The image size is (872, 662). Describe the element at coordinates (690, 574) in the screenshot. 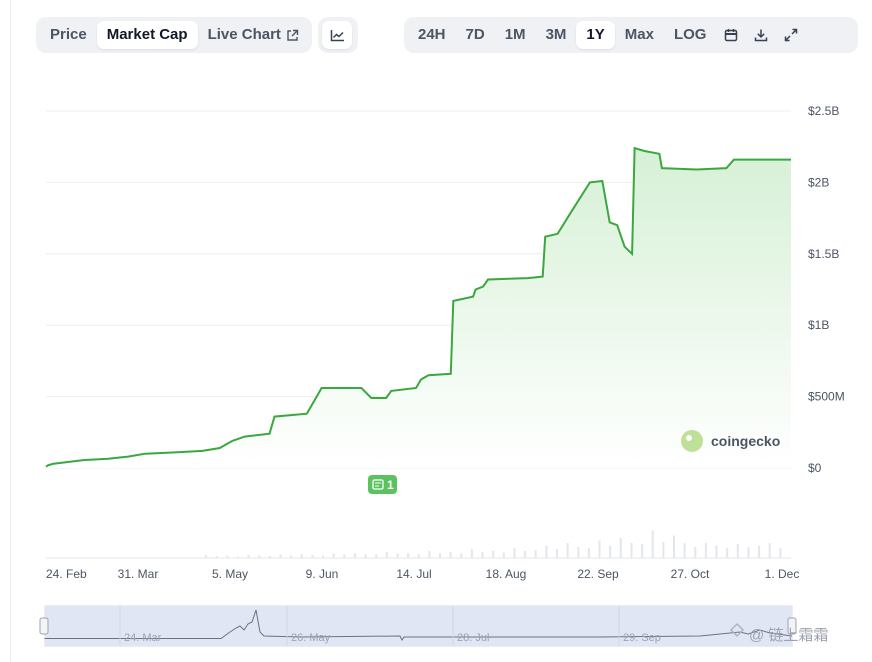

I see `x-tick-label: 27. Oct` at that location.